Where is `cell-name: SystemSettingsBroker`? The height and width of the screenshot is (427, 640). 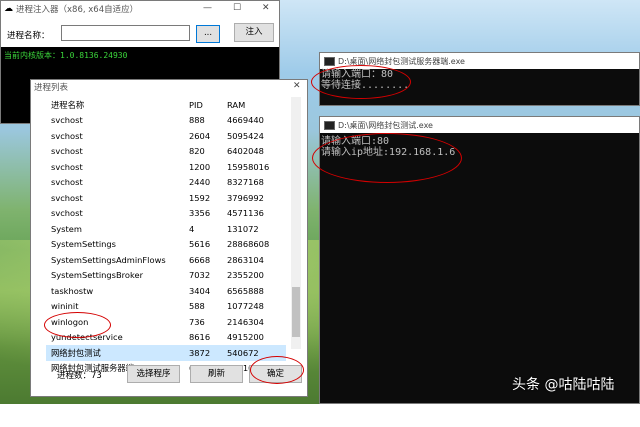 cell-name: SystemSettingsBroker is located at coordinates (97, 275).